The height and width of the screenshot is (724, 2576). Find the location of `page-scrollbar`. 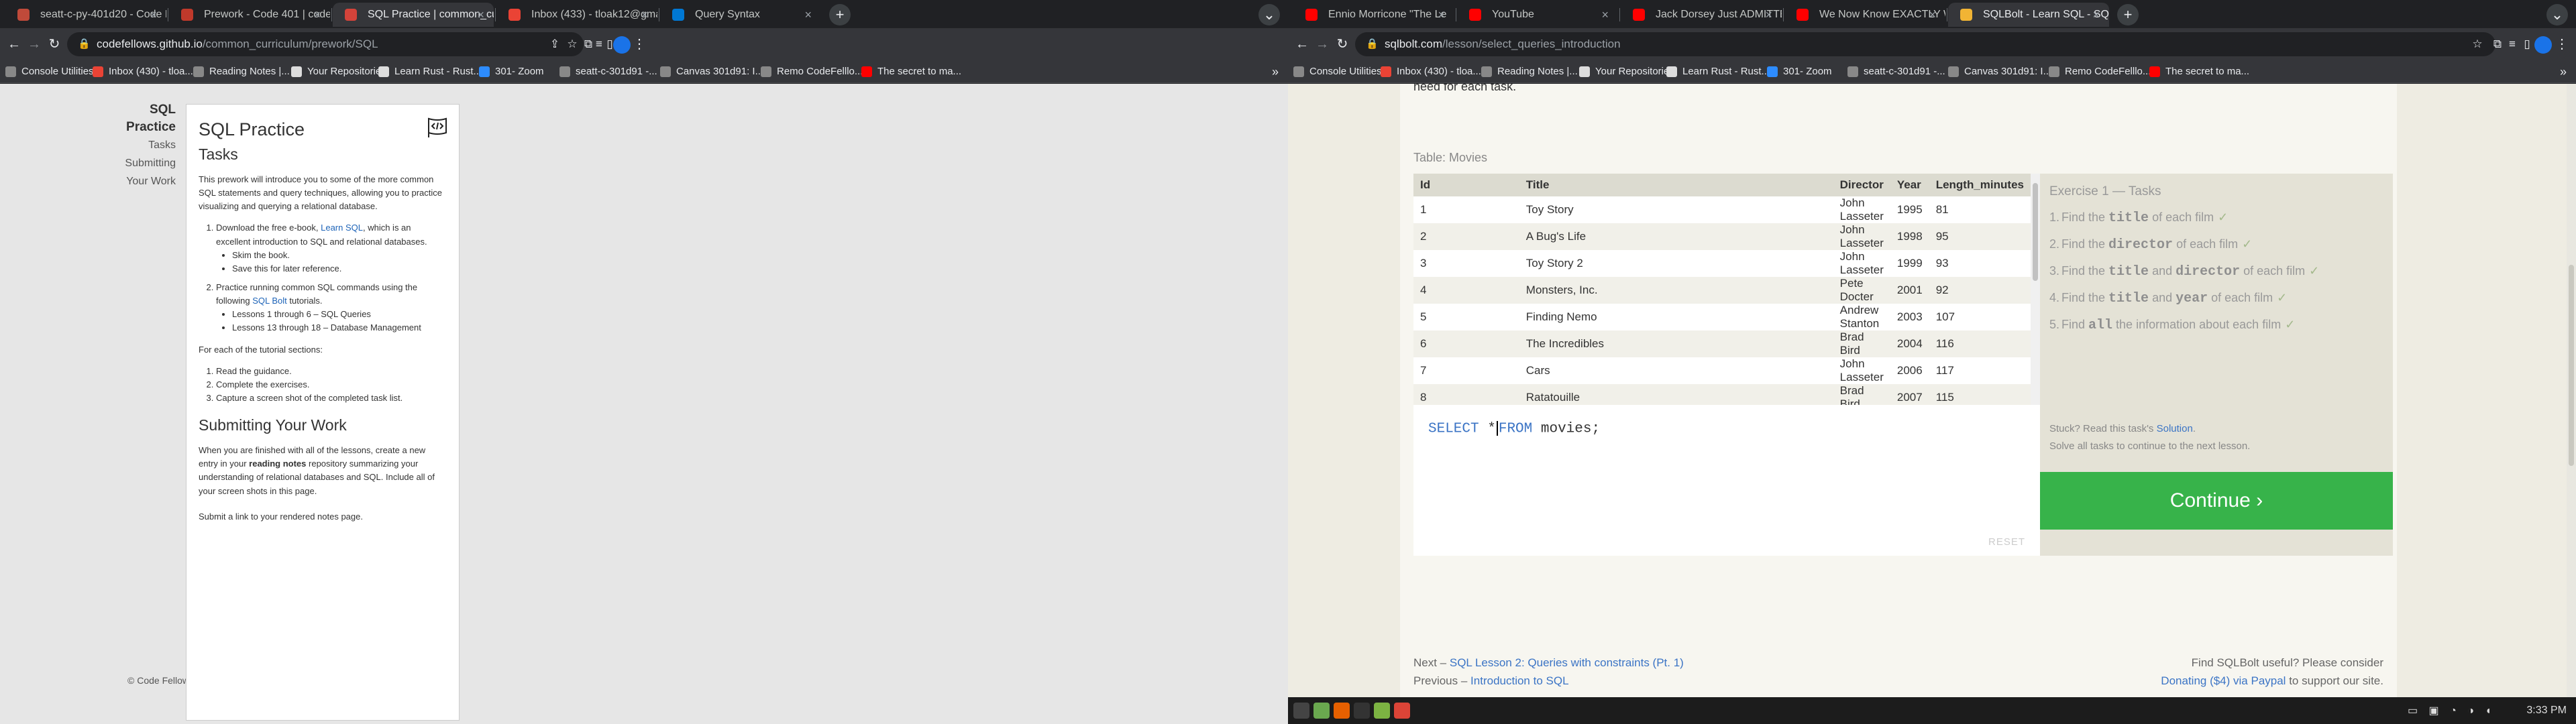

page-scrollbar is located at coordinates (2571, 404).